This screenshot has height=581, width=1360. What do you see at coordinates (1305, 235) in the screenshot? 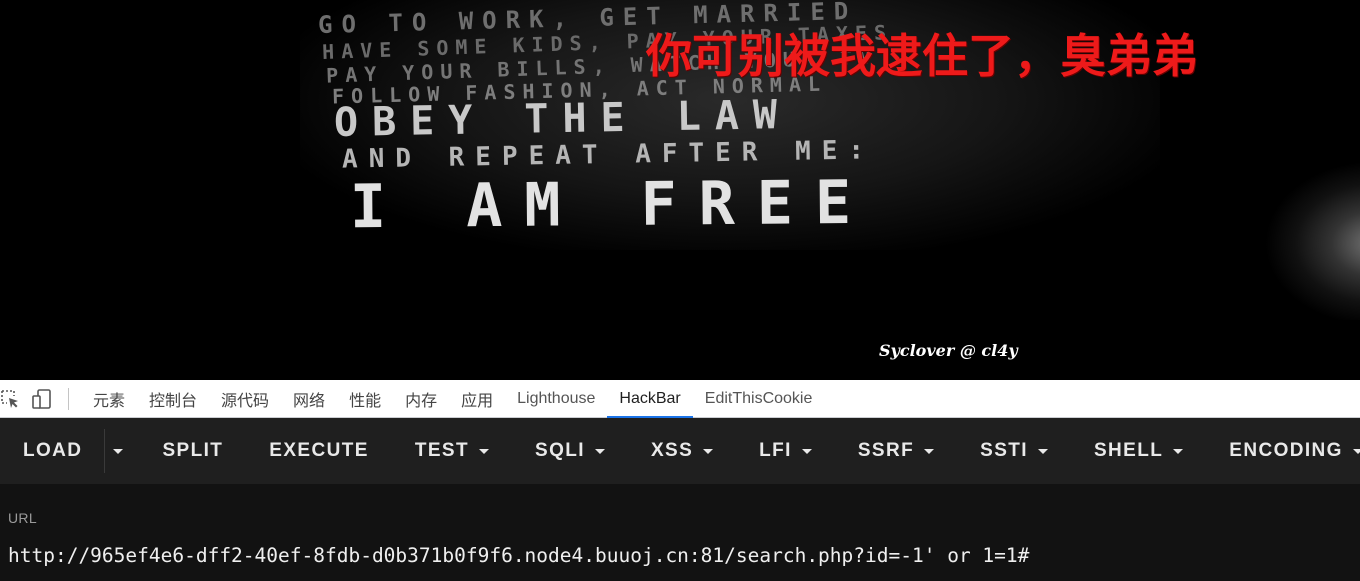
I see `figure-silhouette` at bounding box center [1305, 235].